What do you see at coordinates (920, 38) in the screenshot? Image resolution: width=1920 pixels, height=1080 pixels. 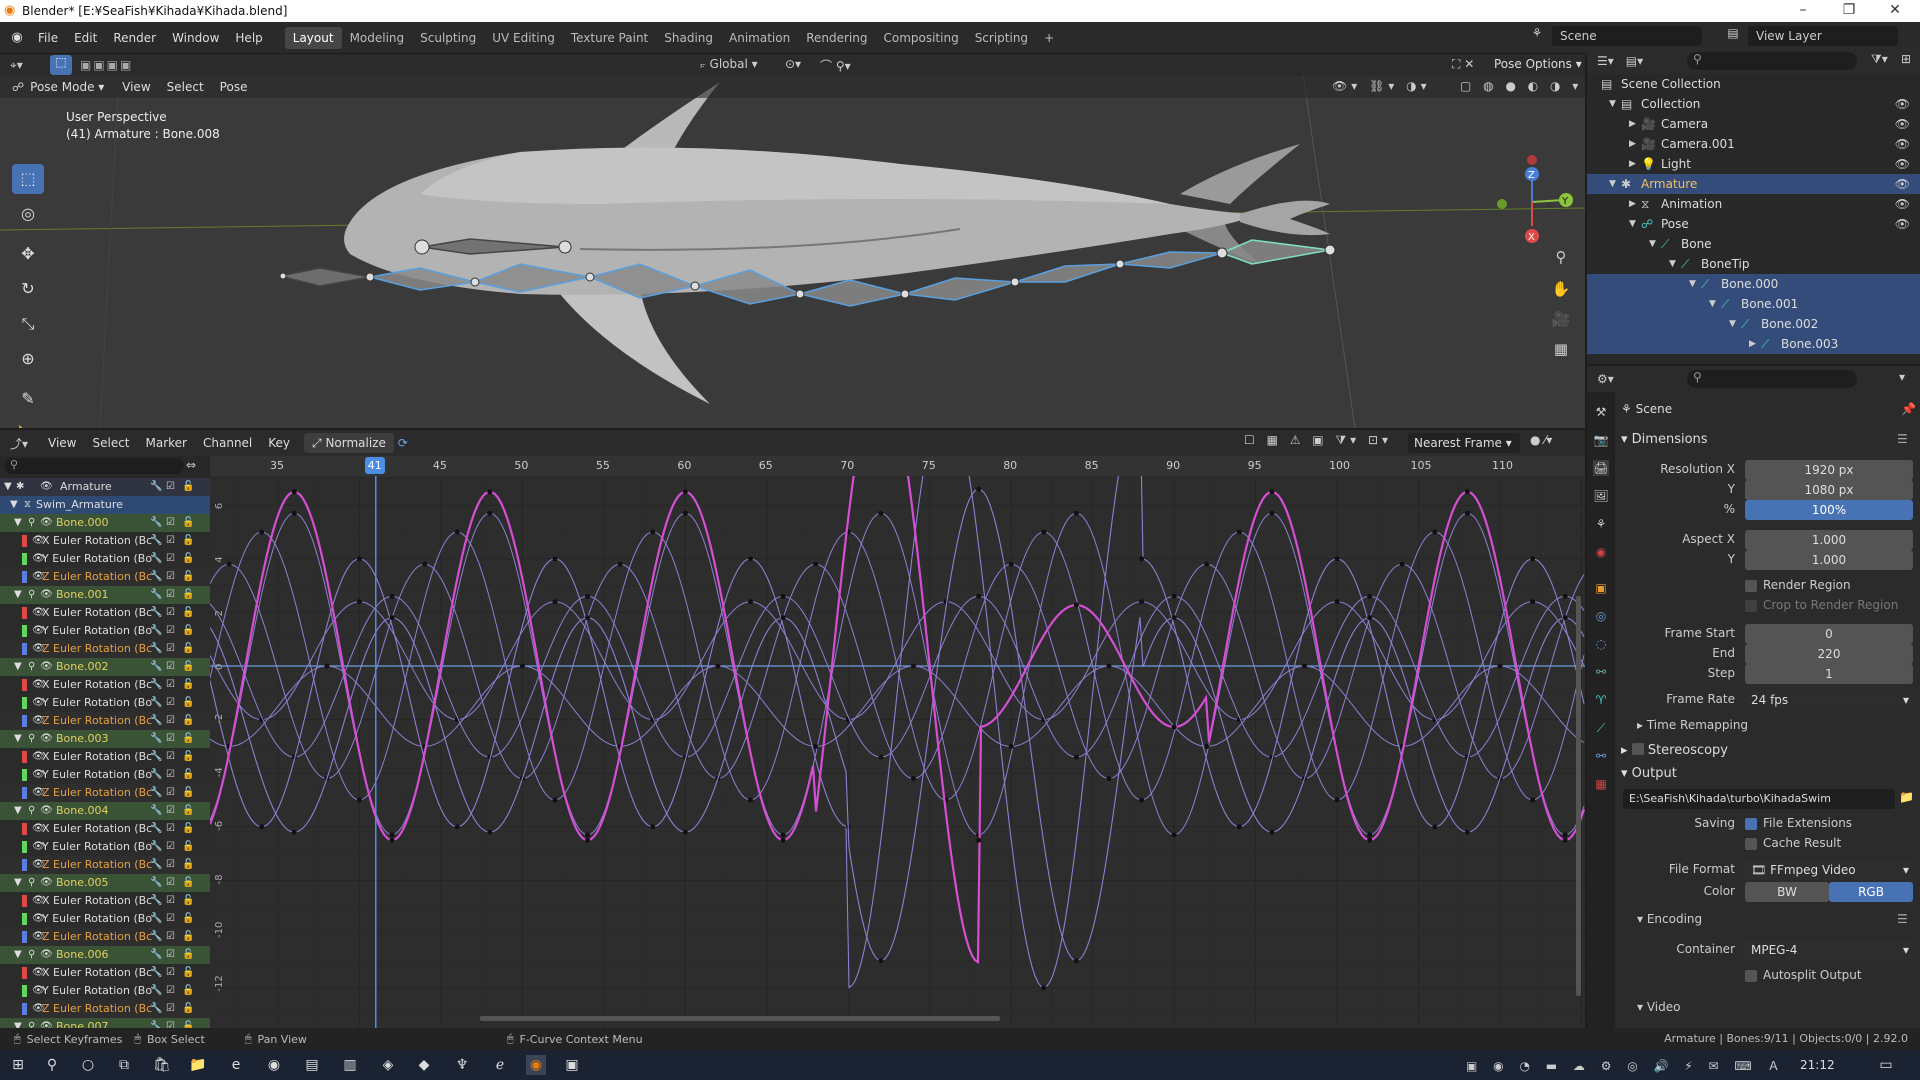 I see `tab-compositing: Compositing` at bounding box center [920, 38].